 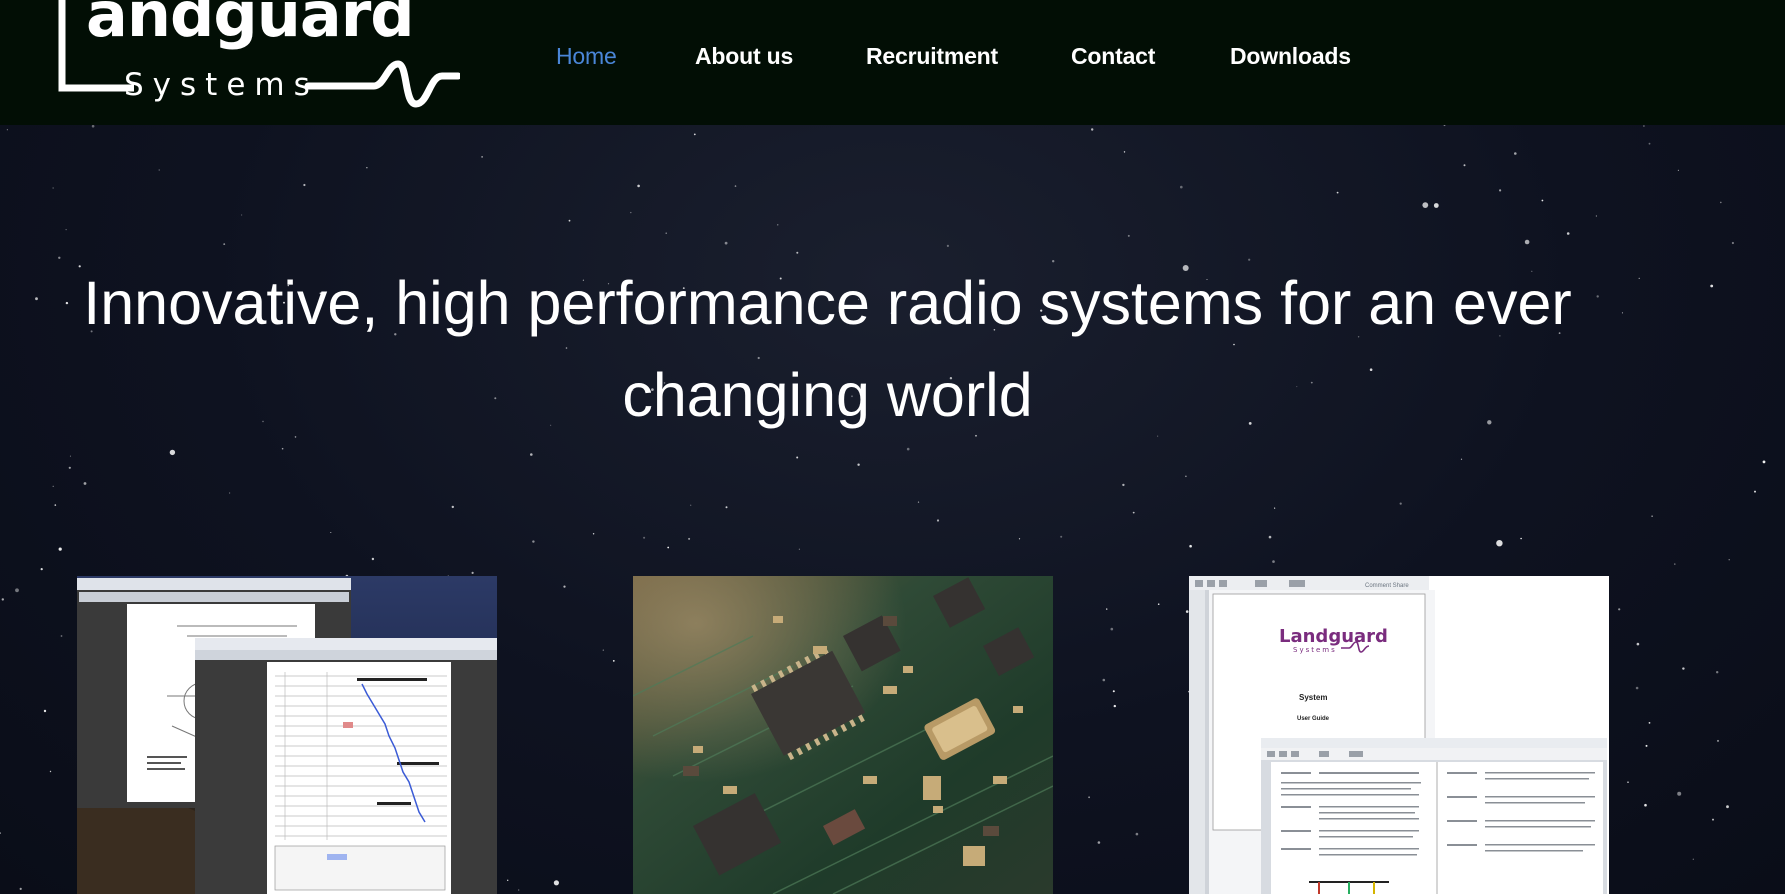 I want to click on svg-text: System, so click(x=1313, y=697).